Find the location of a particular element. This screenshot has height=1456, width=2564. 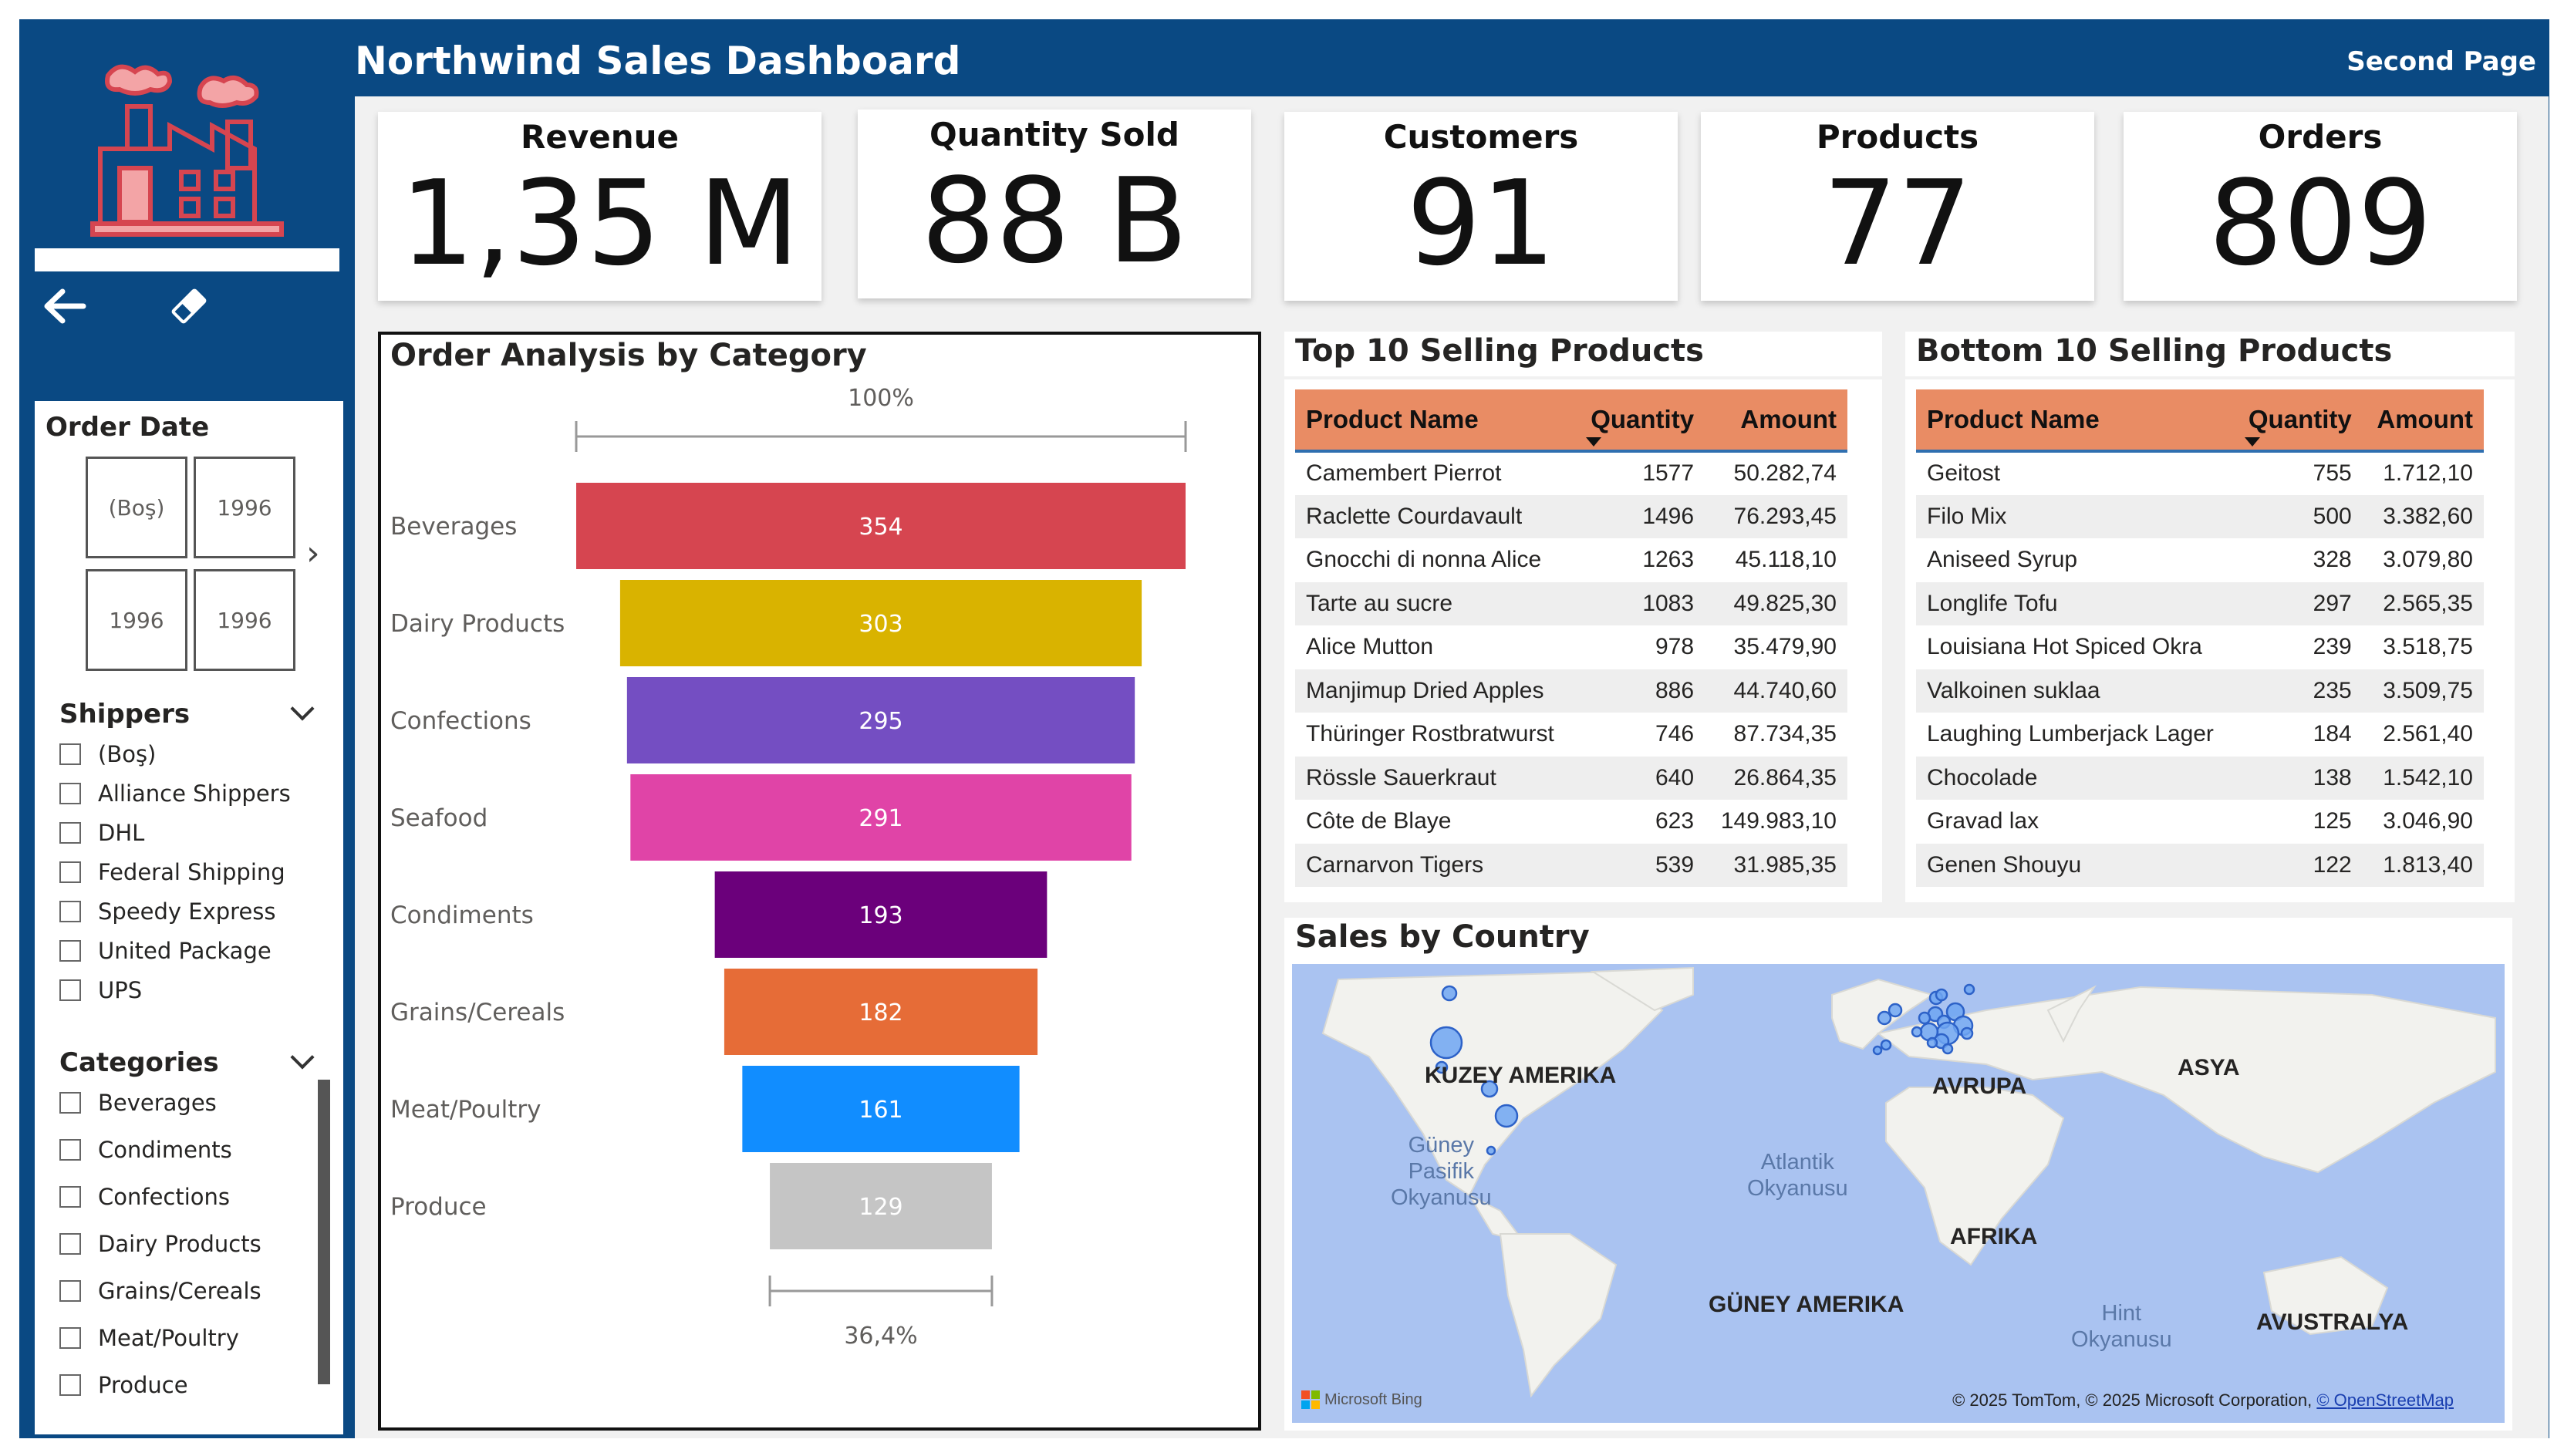

table-row: Raclette Courdavault 1496 76.293,45 is located at coordinates (1571, 516).